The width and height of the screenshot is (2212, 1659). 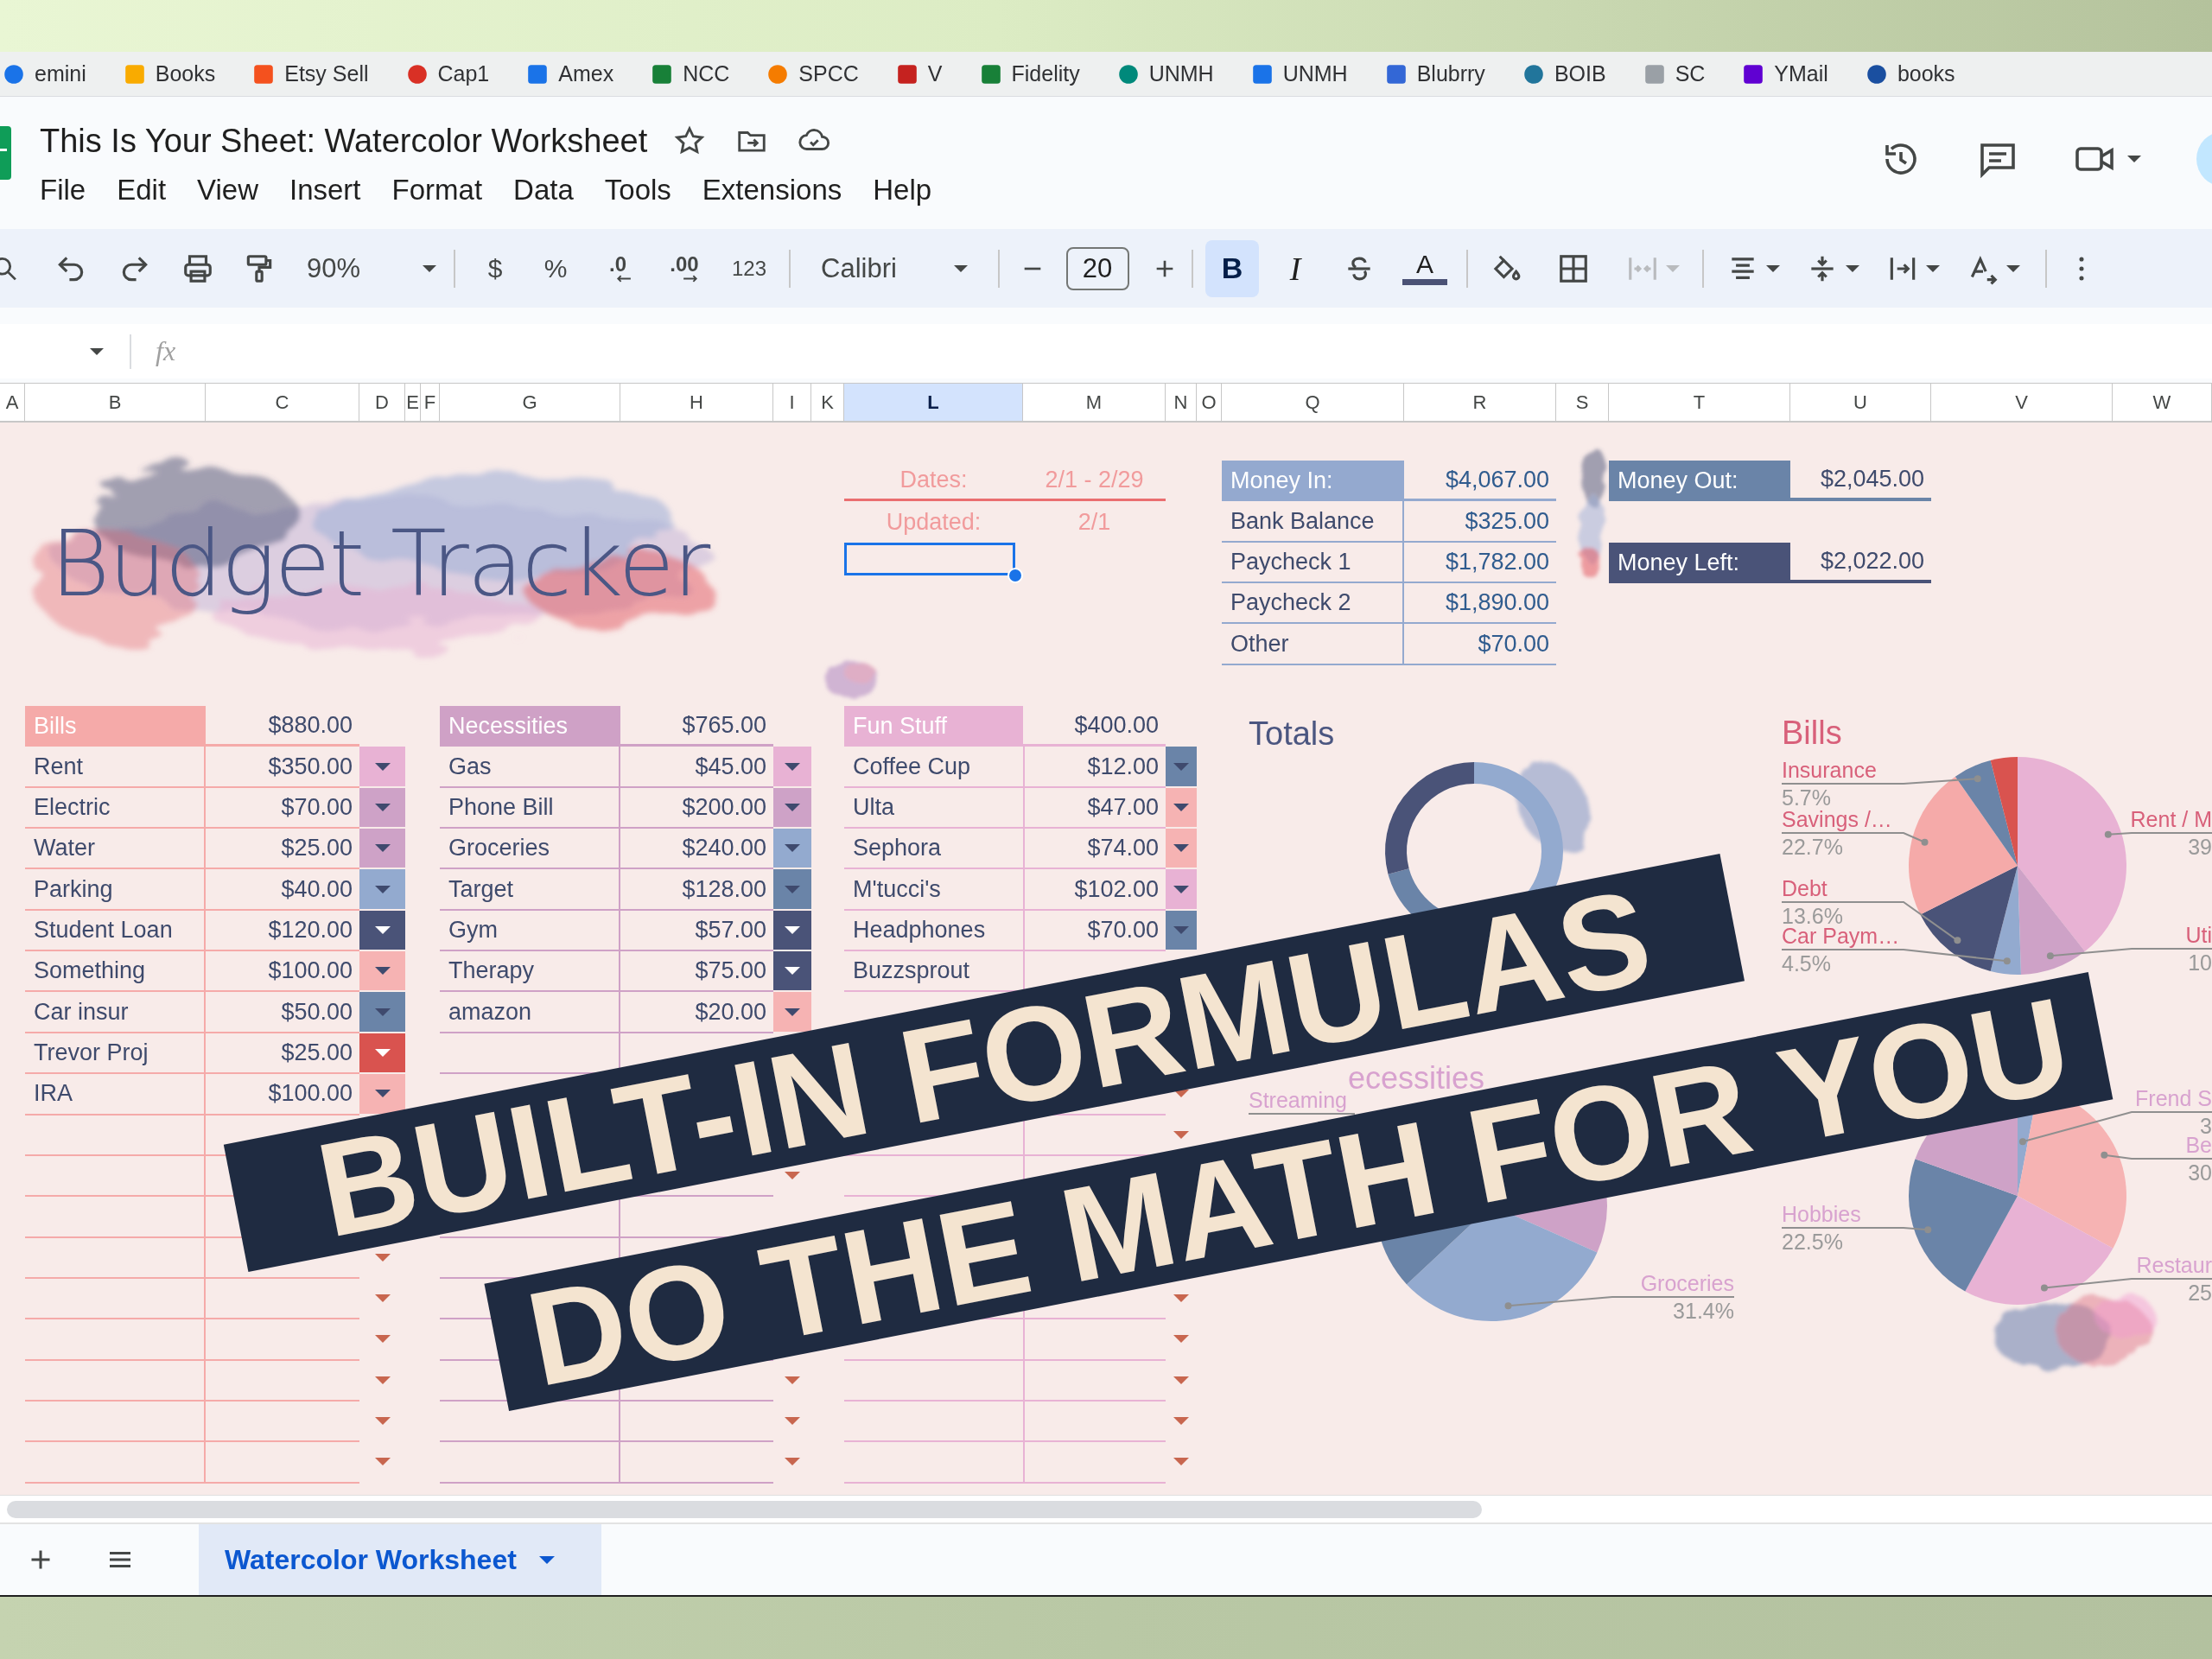 What do you see at coordinates (1821, 1214) in the screenshot?
I see `slice-label: Hobbies` at bounding box center [1821, 1214].